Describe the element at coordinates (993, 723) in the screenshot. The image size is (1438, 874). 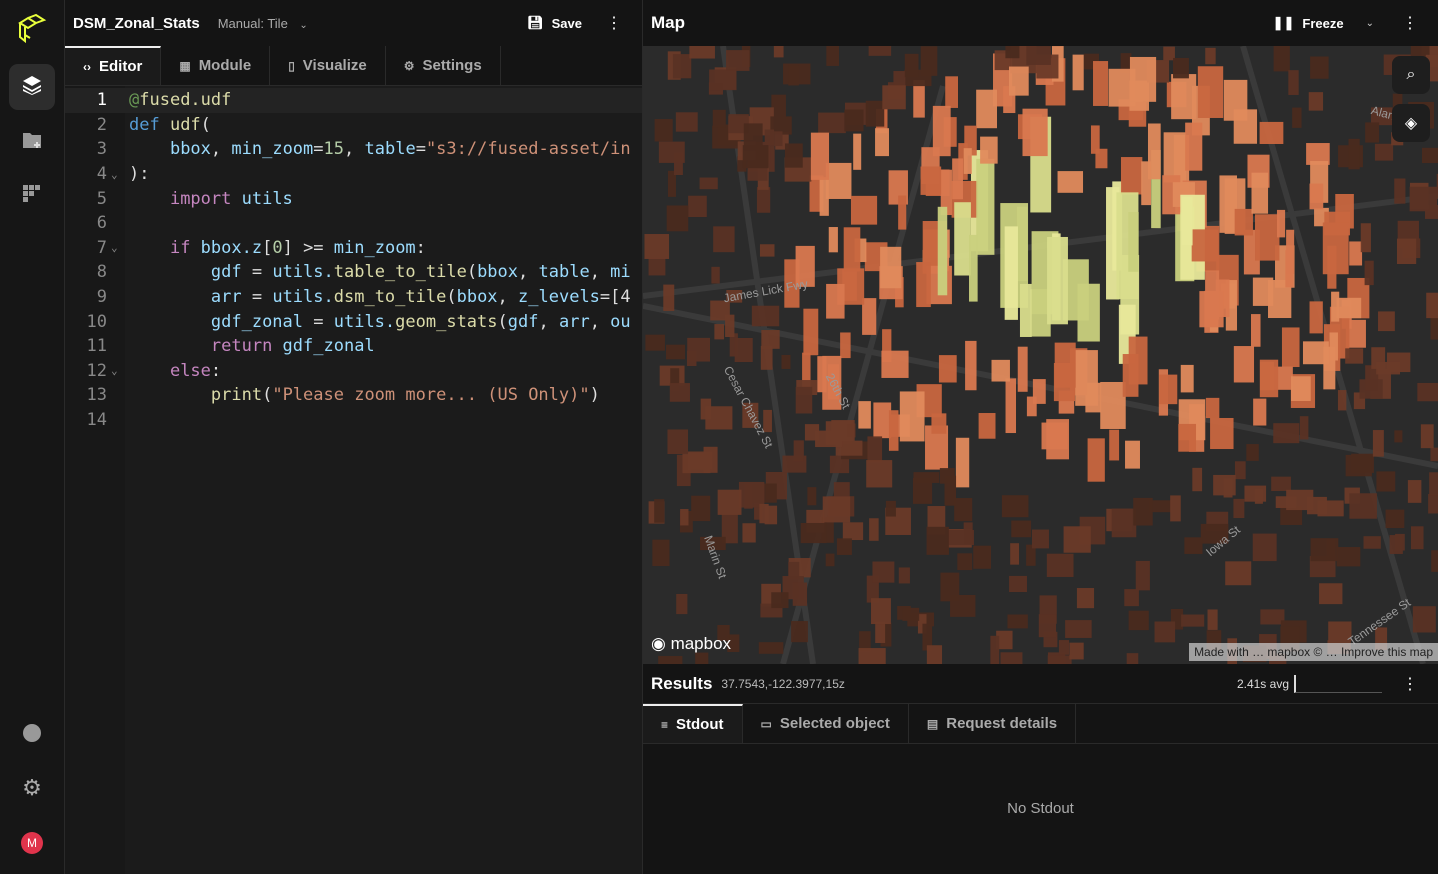
I see `tab-request-details: ▤ Request details` at that location.